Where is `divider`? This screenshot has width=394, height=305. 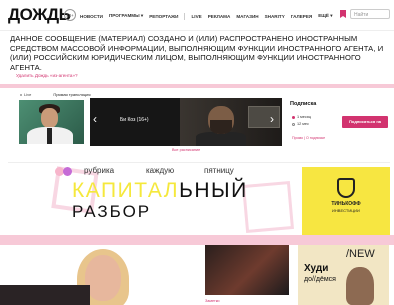 divider is located at coordinates (197, 240).